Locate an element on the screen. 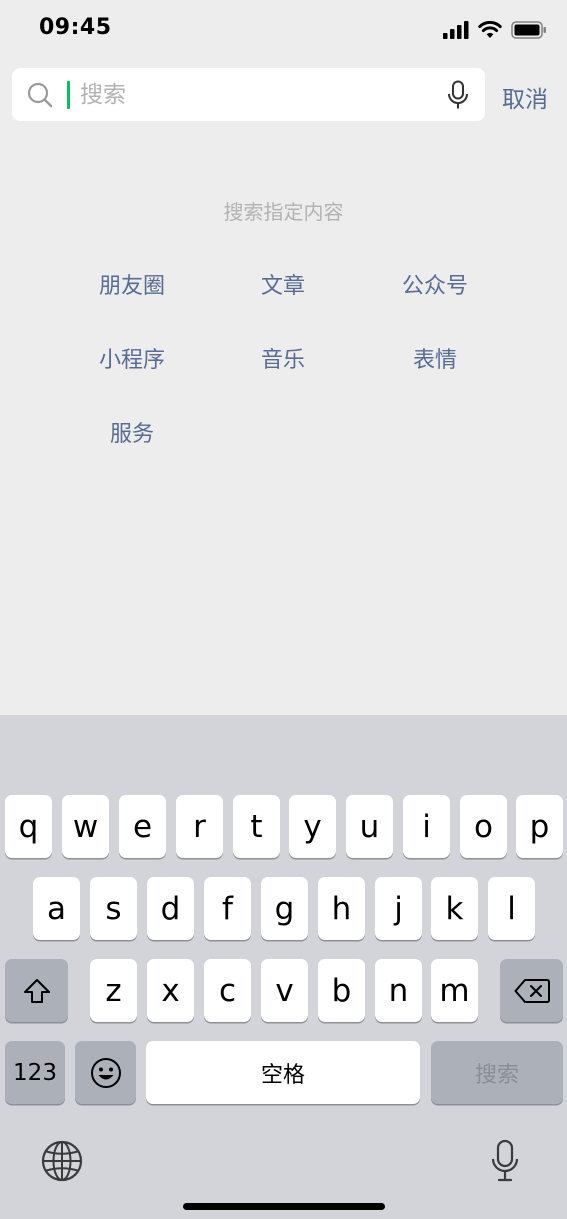 The width and height of the screenshot is (567, 1219). category-mini-programs: 小程序 is located at coordinates (132, 358).